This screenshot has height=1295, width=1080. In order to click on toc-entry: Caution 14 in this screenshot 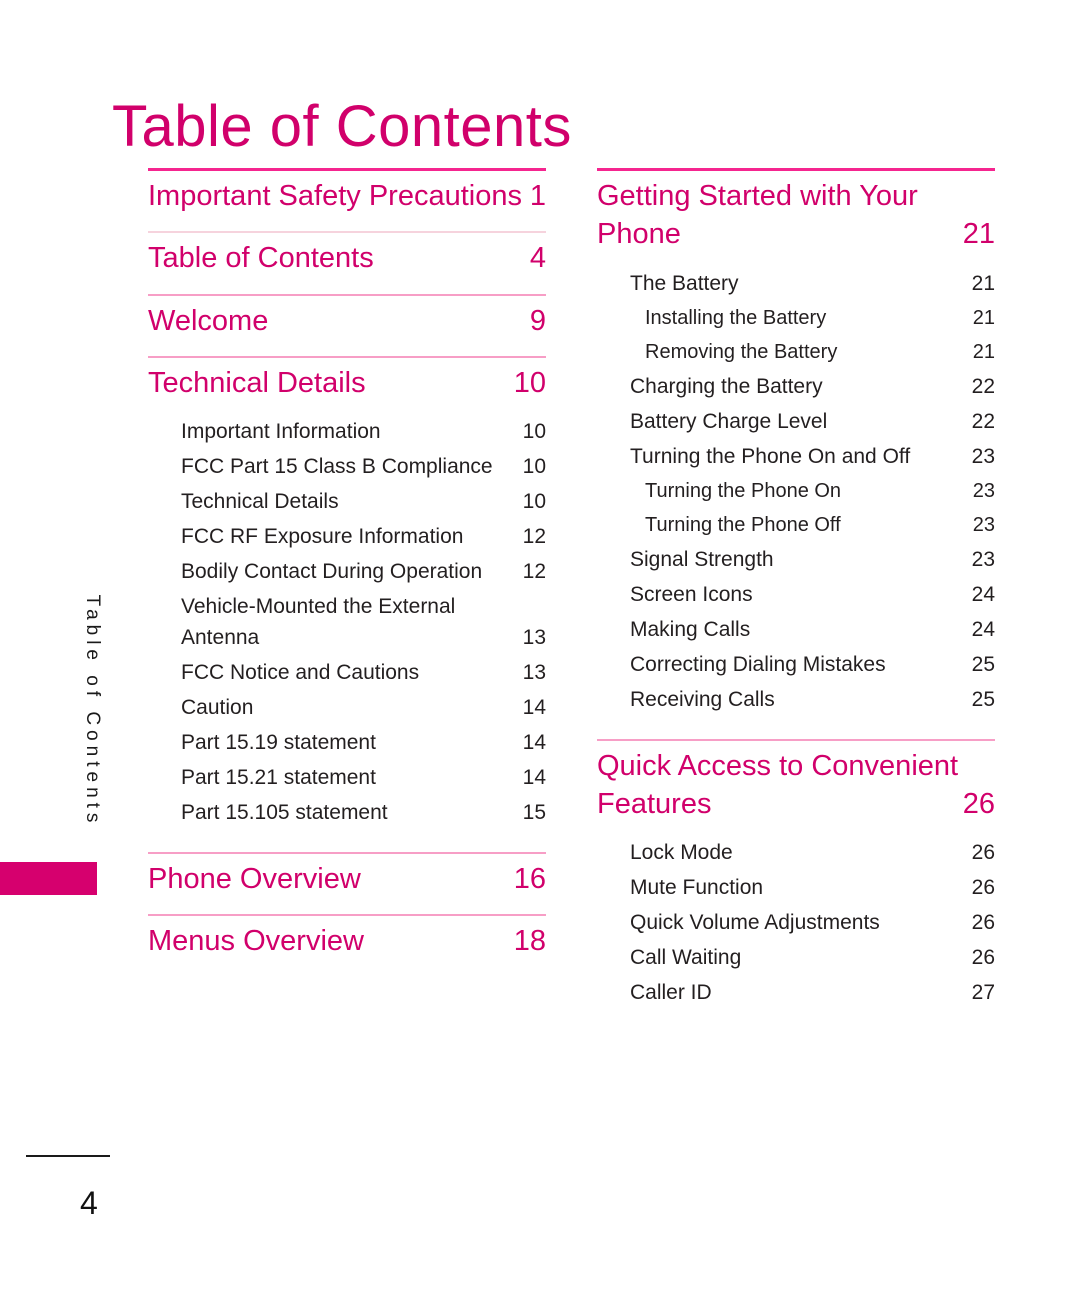, I will do `click(347, 707)`.